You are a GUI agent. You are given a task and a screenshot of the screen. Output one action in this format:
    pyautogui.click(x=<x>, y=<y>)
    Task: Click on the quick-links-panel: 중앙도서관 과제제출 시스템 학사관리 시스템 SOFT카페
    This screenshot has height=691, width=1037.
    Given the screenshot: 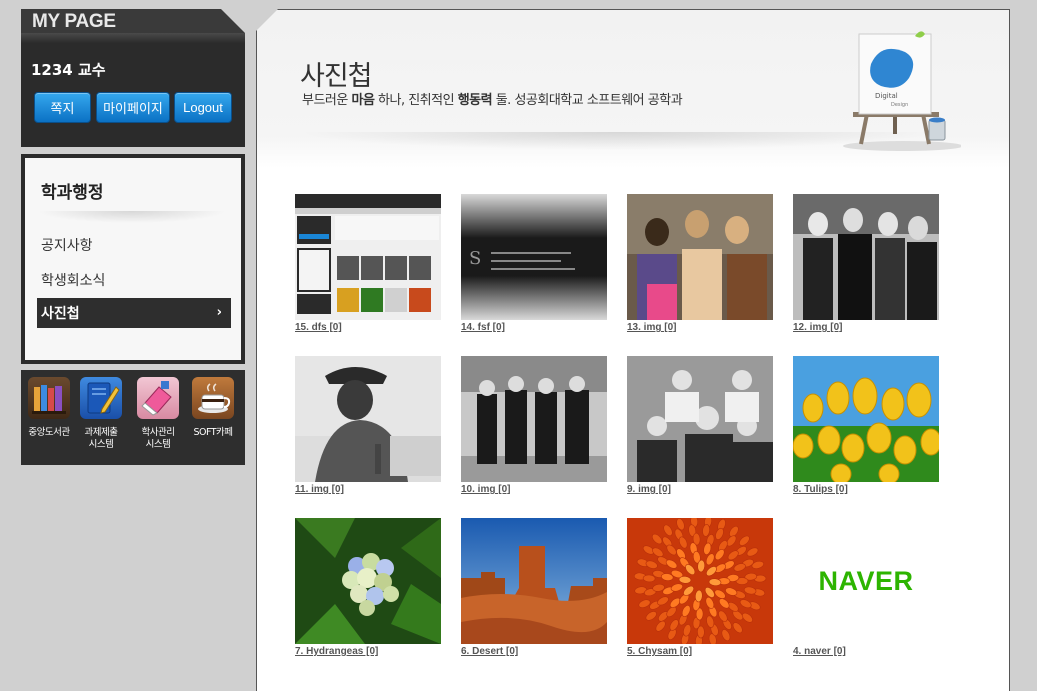 What is the action you would take?
    pyautogui.click(x=133, y=417)
    